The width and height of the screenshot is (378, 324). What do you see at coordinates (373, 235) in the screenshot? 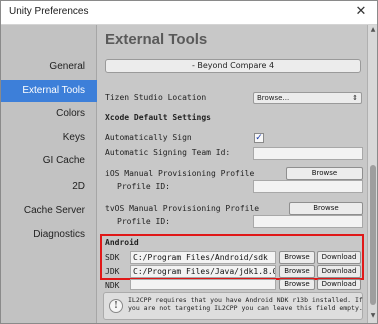
I see `scrollbar-thumb` at bounding box center [373, 235].